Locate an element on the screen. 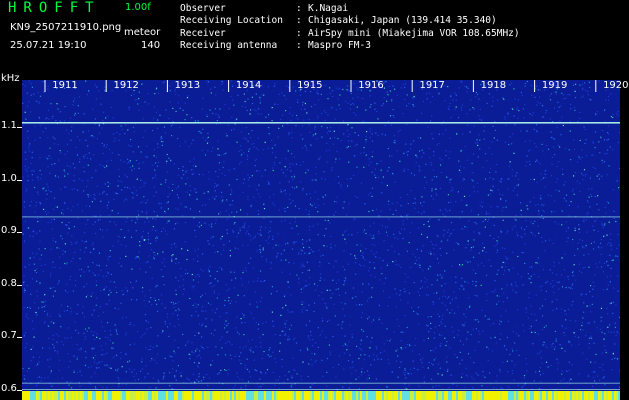 Image resolution: width=629 pixels, height=400 pixels. y-tick-label: 0.6 is located at coordinates (9, 388).